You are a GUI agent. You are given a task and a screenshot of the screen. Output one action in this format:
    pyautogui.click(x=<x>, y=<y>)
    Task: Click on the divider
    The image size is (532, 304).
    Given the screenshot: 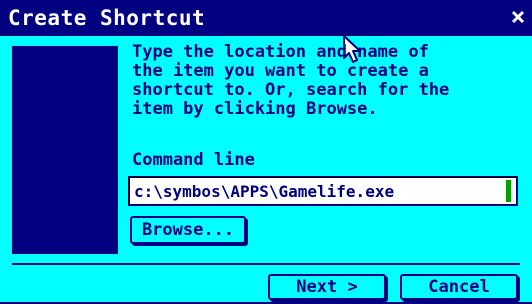 What is the action you would take?
    pyautogui.click(x=266, y=264)
    